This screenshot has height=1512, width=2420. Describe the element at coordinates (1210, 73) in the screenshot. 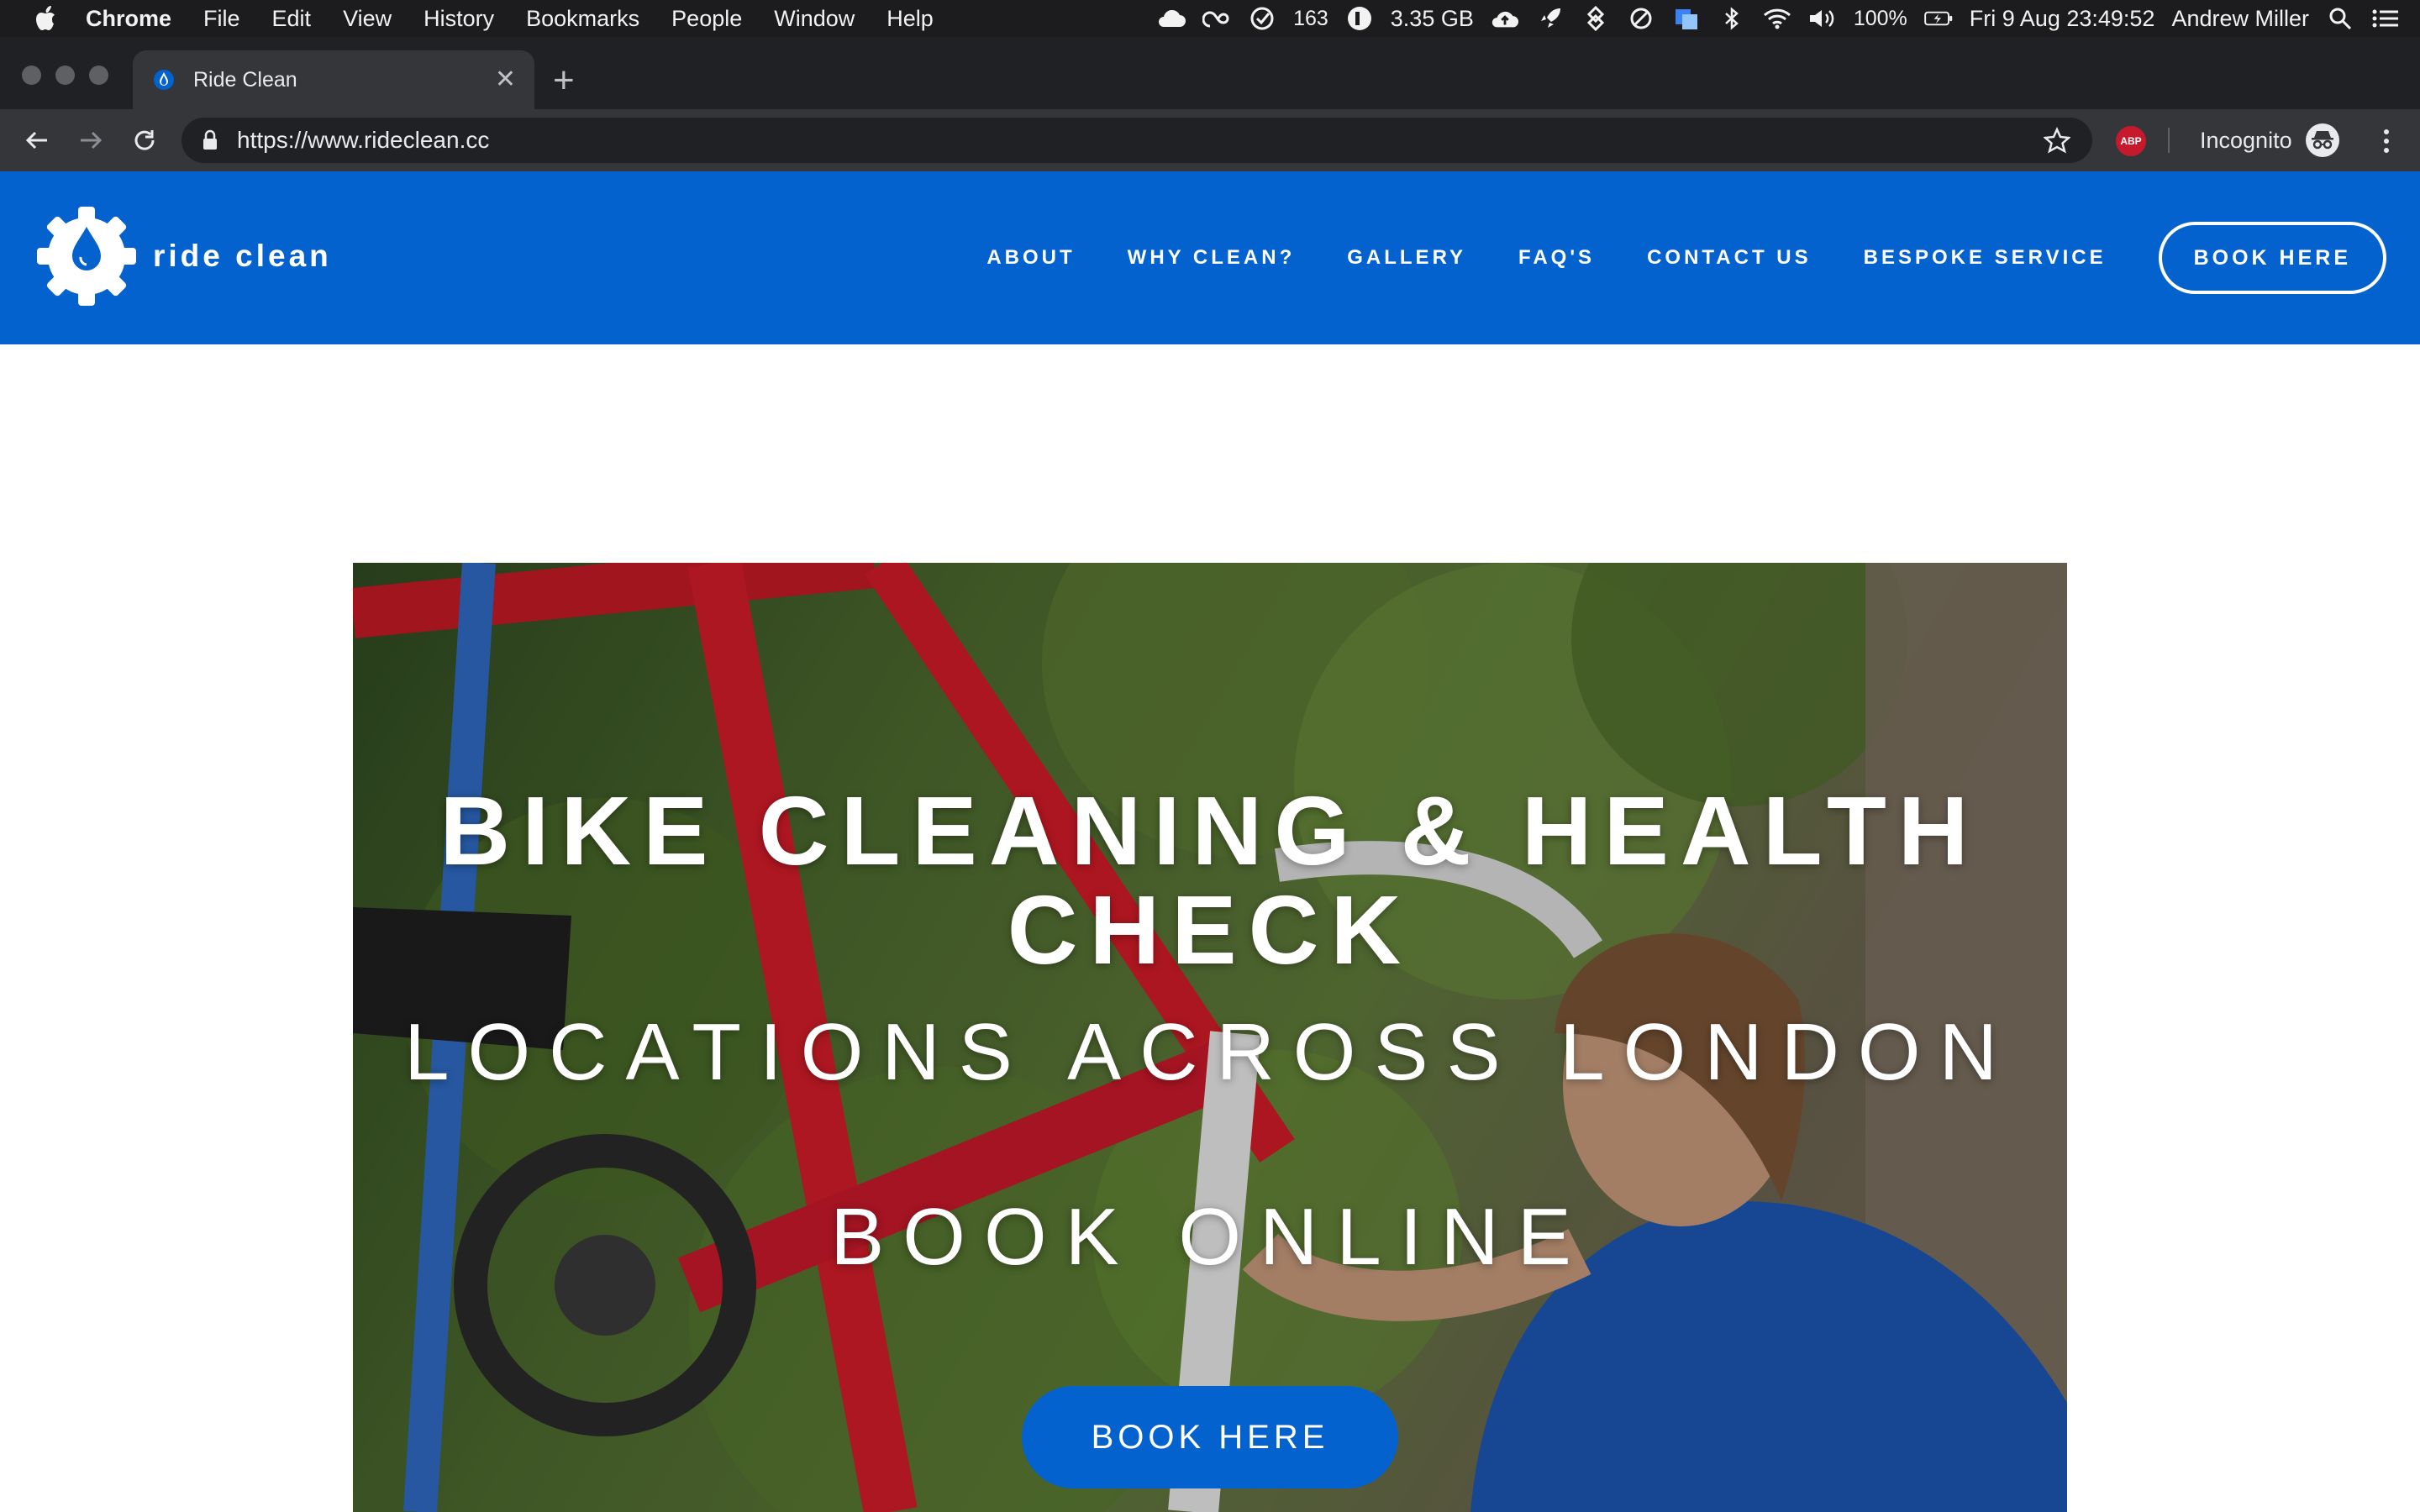

I see `browser-tab-strip: Ride Clean ✕ +` at that location.